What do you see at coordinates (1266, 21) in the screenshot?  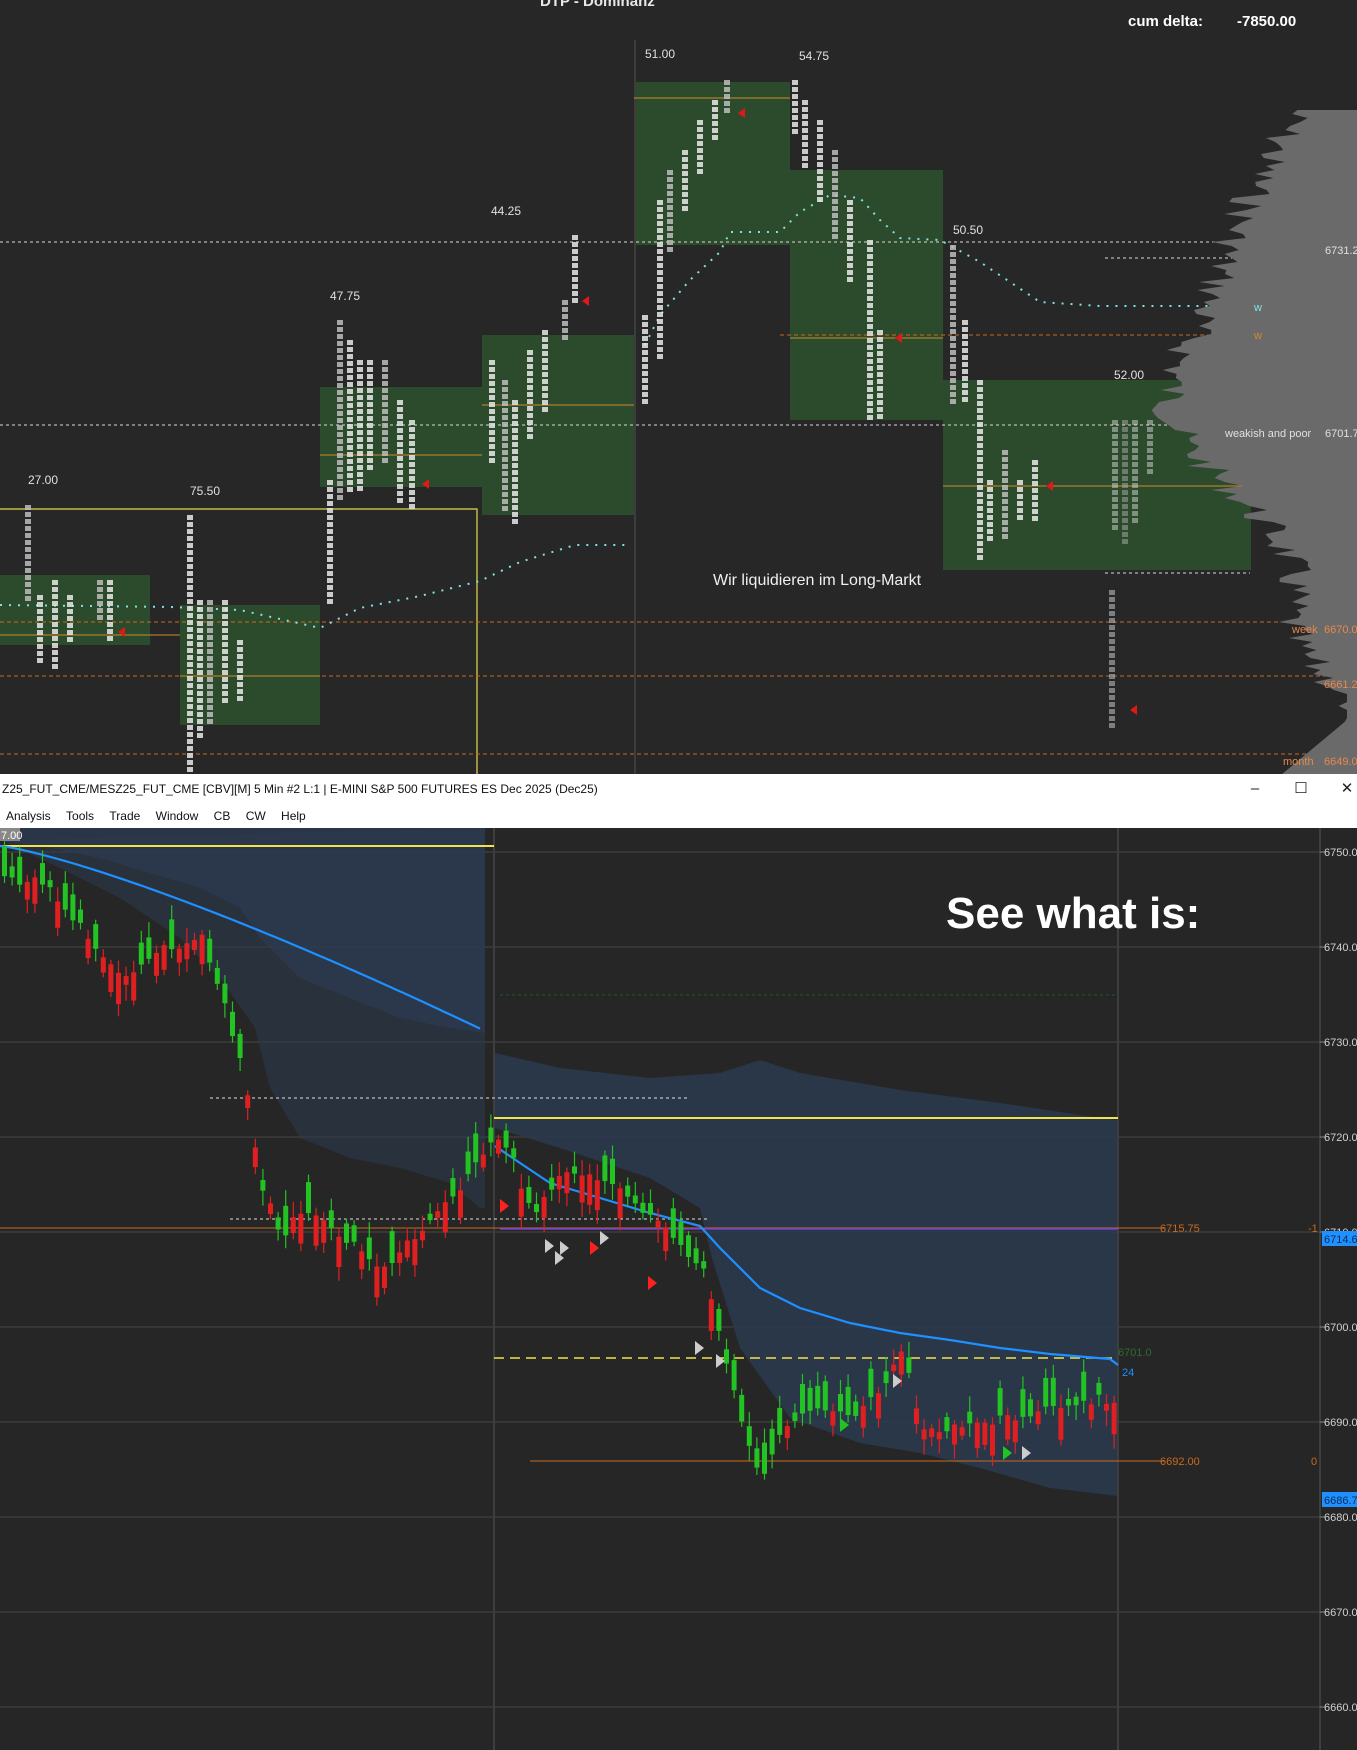 I see `cum-delta-value: -7850.00` at bounding box center [1266, 21].